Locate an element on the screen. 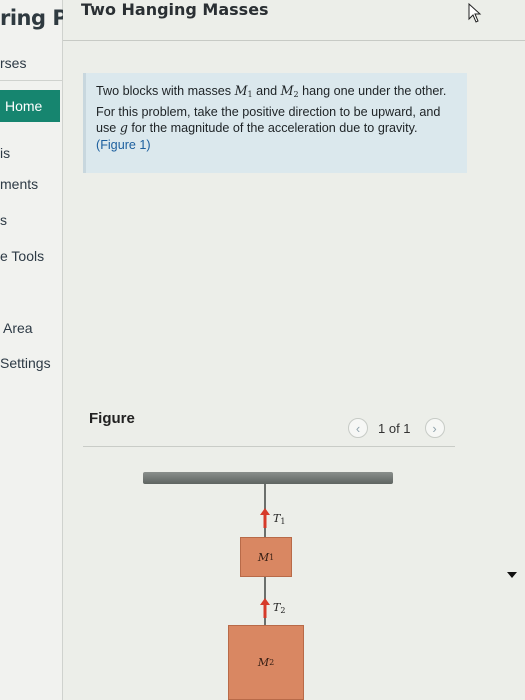 The image size is (525, 700). mouse-cursor-icon is located at coordinates (475, 12).